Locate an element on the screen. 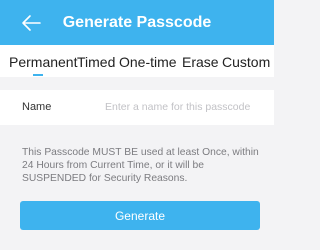 The width and height of the screenshot is (320, 250). tab-erase: Erase is located at coordinates (200, 62).